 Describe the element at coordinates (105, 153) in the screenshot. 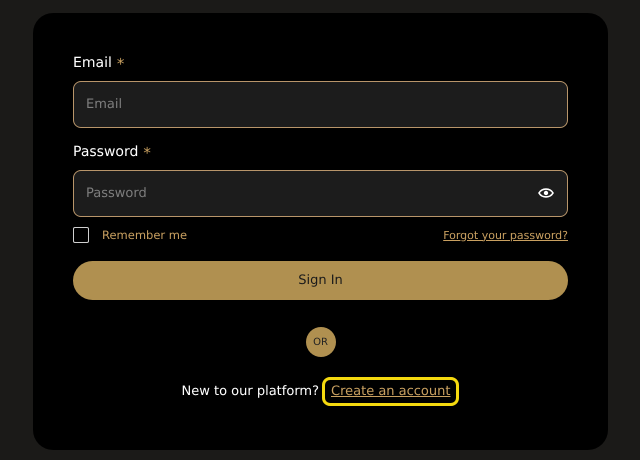

I see `field-label: Password` at that location.